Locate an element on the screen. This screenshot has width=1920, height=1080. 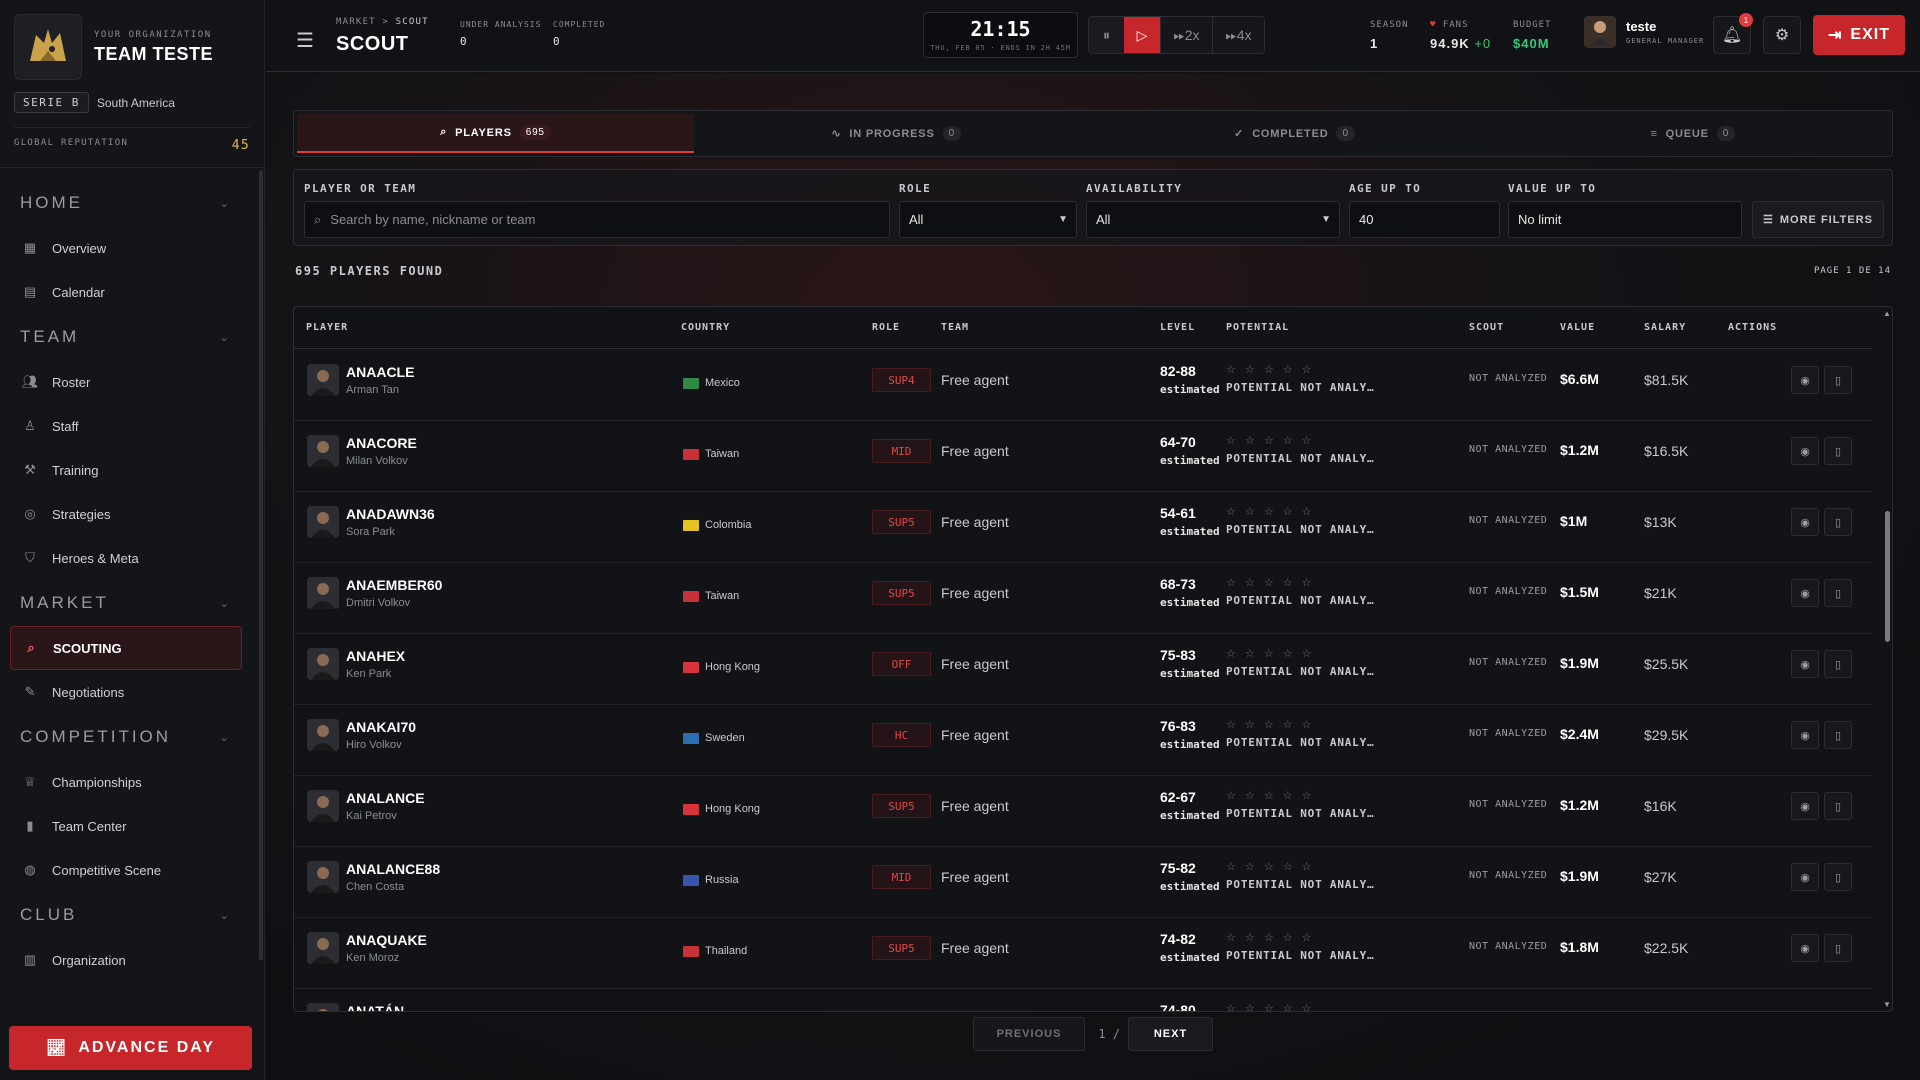
player-value: $1.2M is located at coordinates (1579, 805).